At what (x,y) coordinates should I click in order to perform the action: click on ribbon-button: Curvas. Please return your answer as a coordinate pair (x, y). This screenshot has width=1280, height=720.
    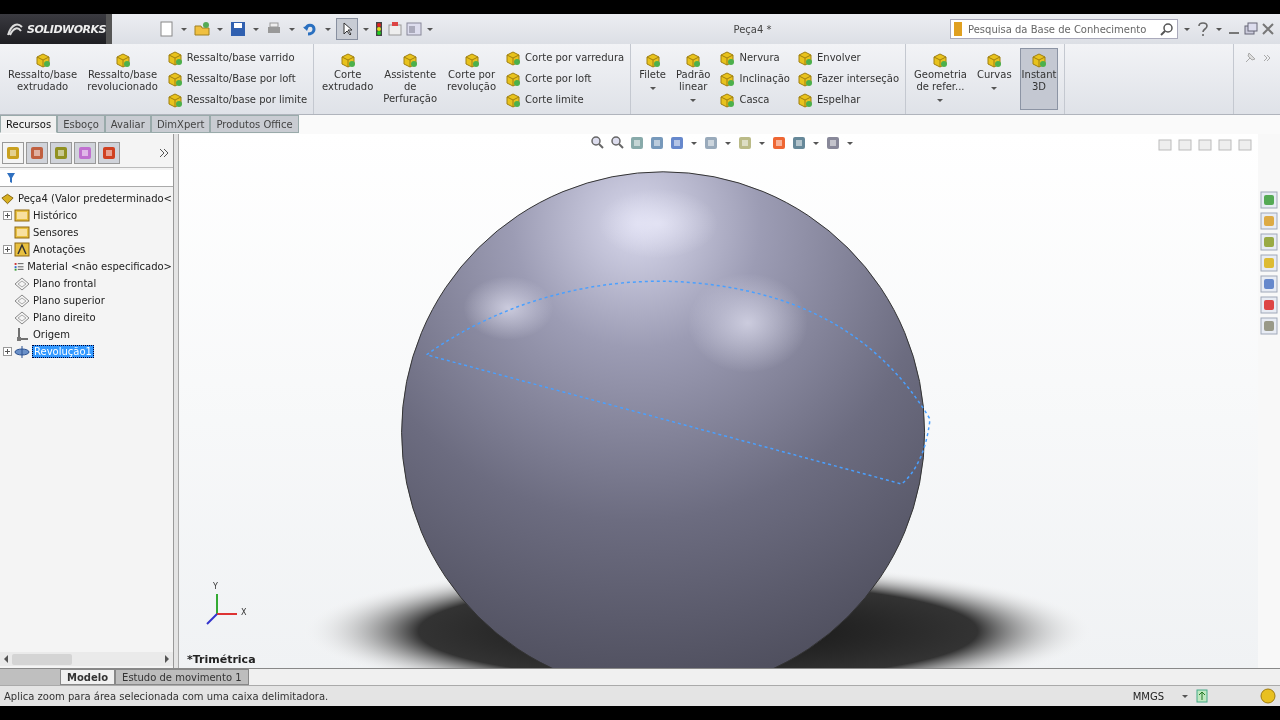
    Looking at the image, I should click on (994, 79).